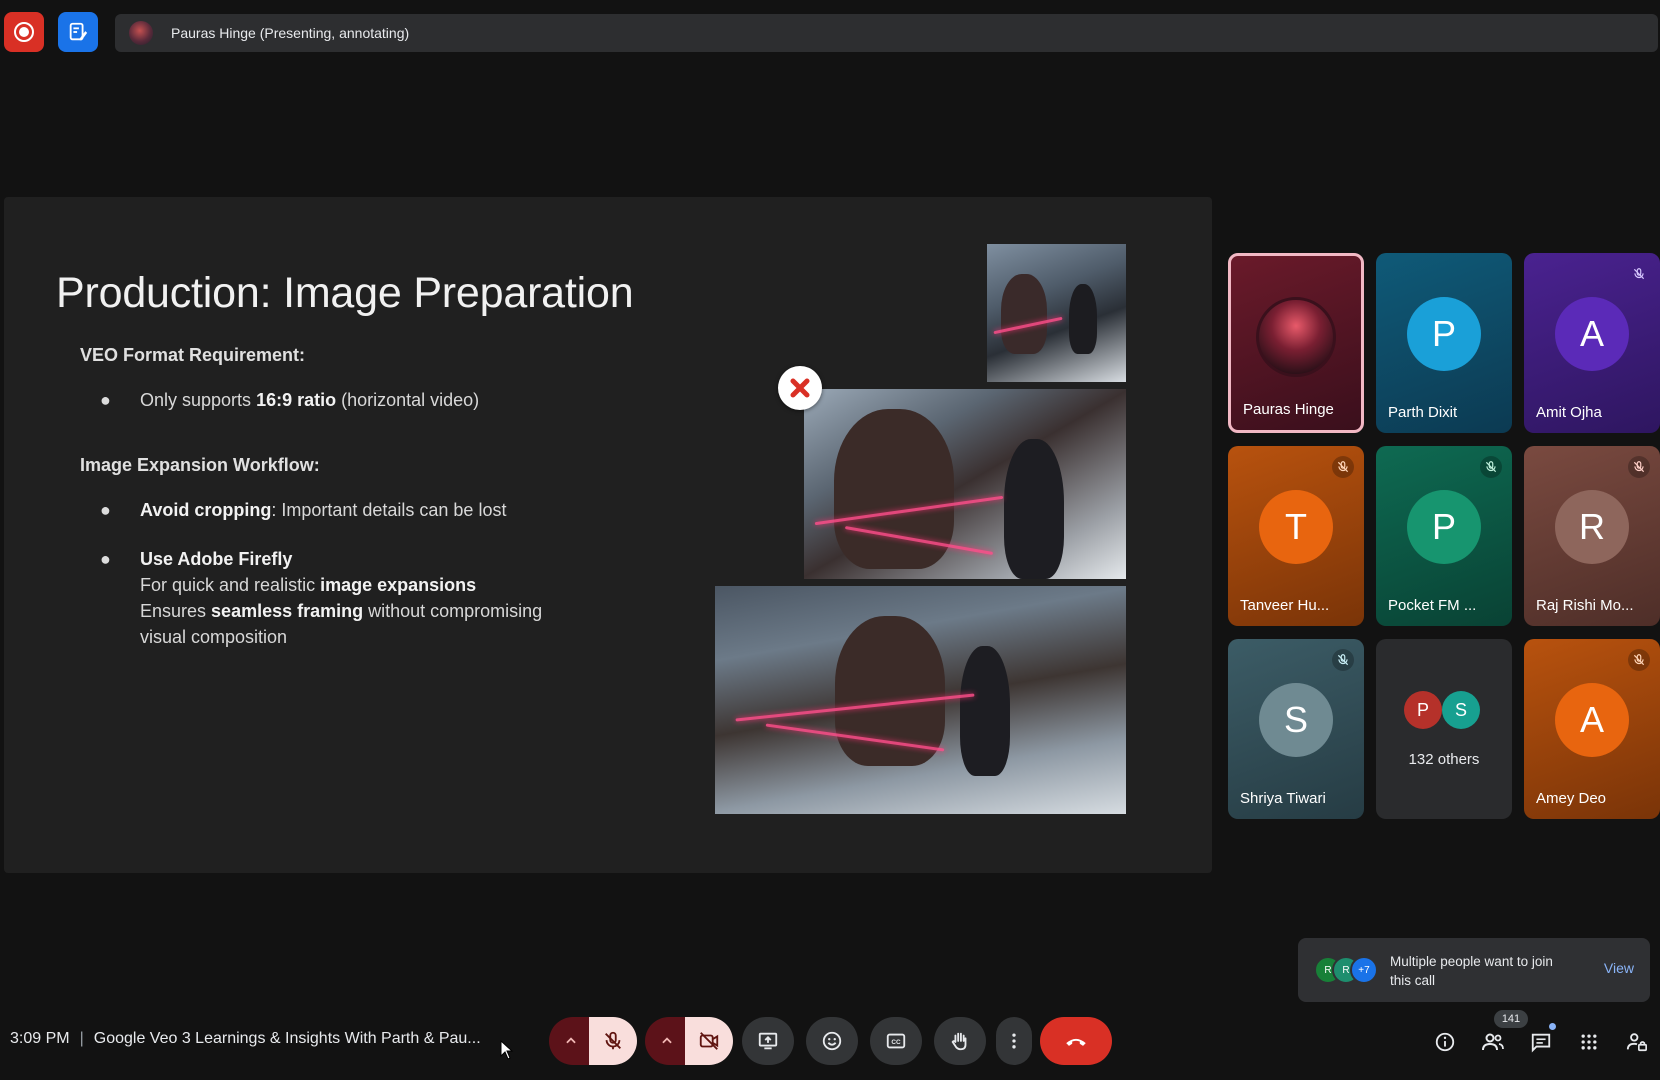  Describe the element at coordinates (507, 1050) in the screenshot. I see `mouse-cursor-icon` at that location.